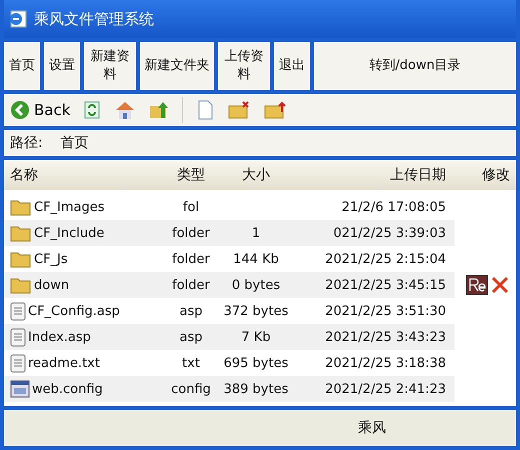 This screenshot has width=520, height=450. What do you see at coordinates (393, 207) in the screenshot?
I see `table-cell-text: 21/2/6 17:08:05` at bounding box center [393, 207].